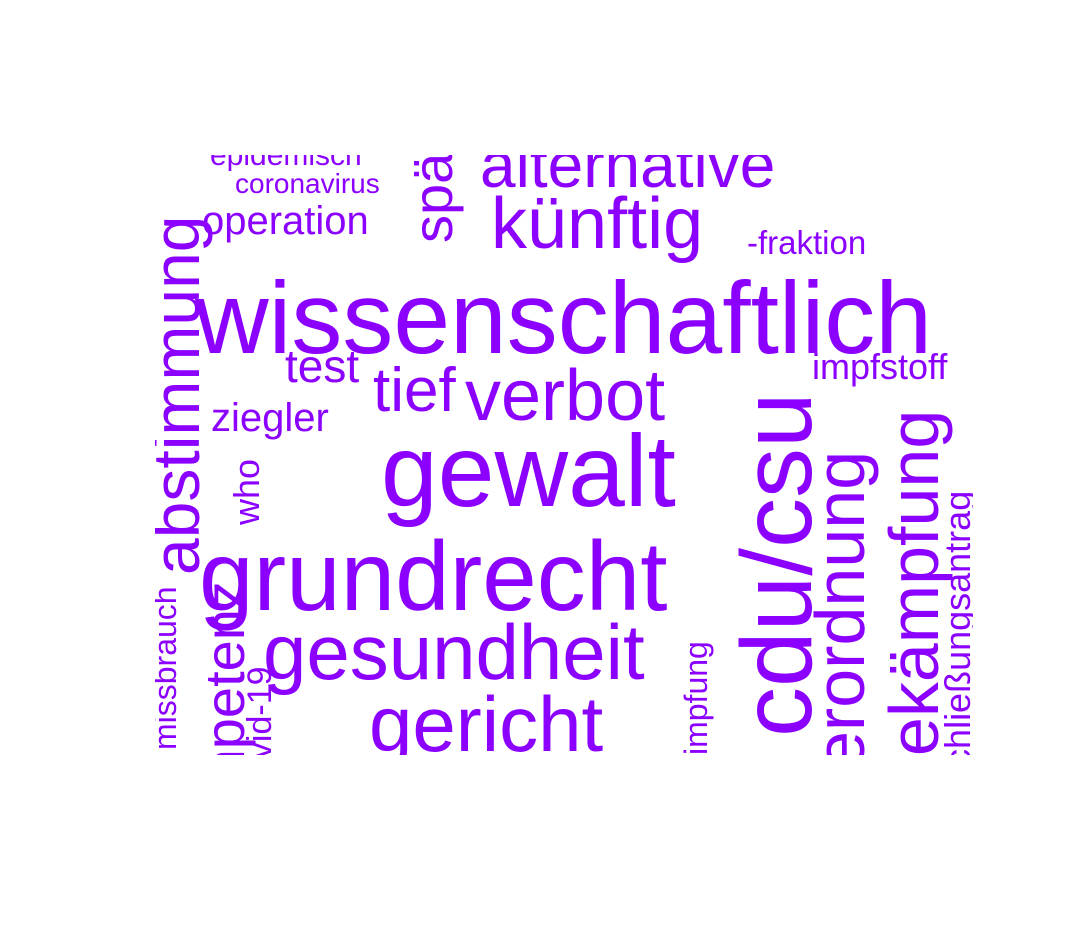  Describe the element at coordinates (807, 242) in the screenshot. I see `word-fraktion: -fraktion` at that location.